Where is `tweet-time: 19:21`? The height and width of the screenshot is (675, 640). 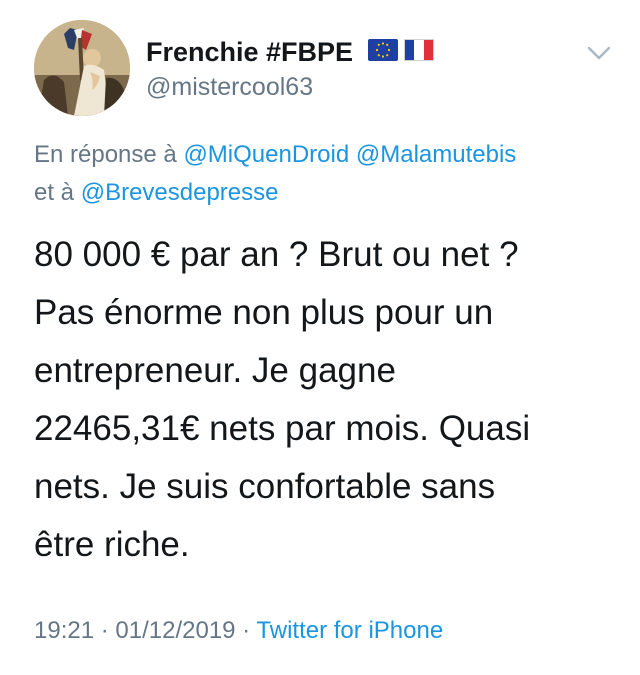 tweet-time: 19:21 is located at coordinates (64, 630).